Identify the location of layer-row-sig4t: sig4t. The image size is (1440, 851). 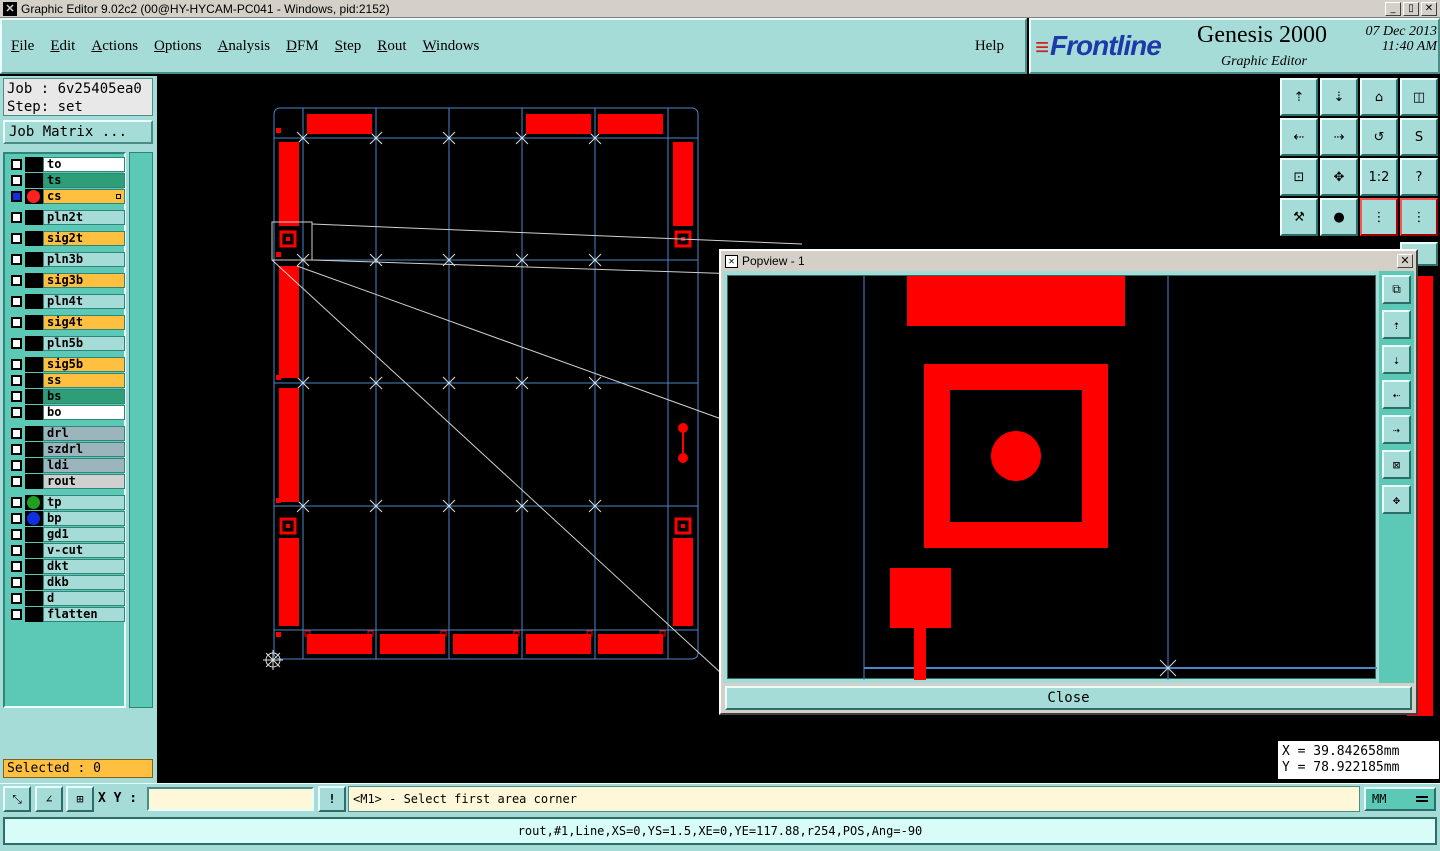
(66, 322).